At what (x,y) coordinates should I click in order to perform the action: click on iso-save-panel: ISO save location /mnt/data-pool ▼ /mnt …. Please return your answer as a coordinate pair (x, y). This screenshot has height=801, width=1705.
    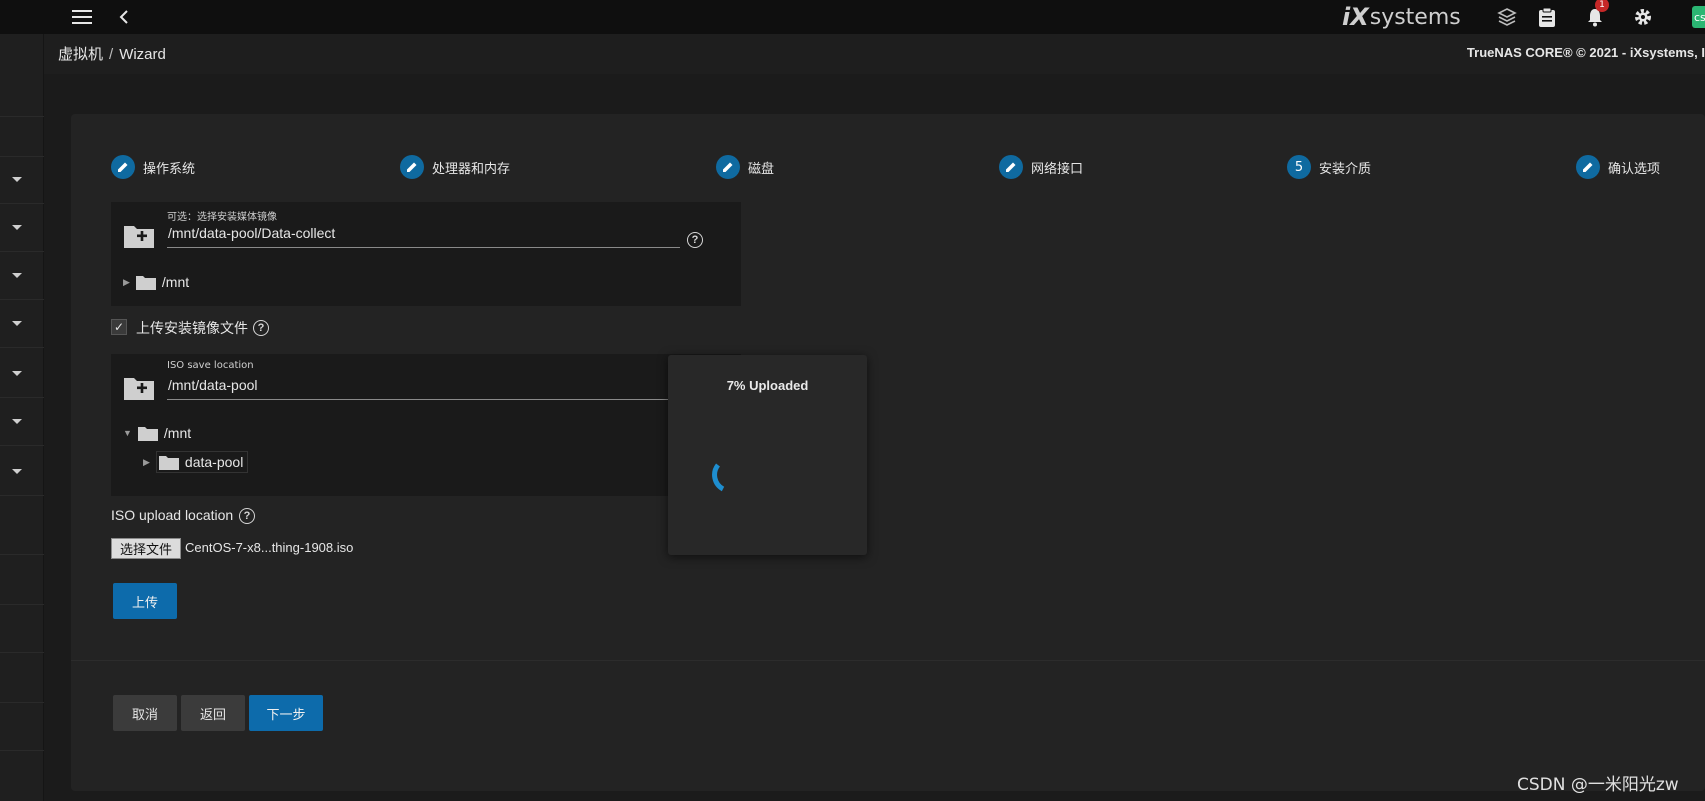
    Looking at the image, I should click on (426, 425).